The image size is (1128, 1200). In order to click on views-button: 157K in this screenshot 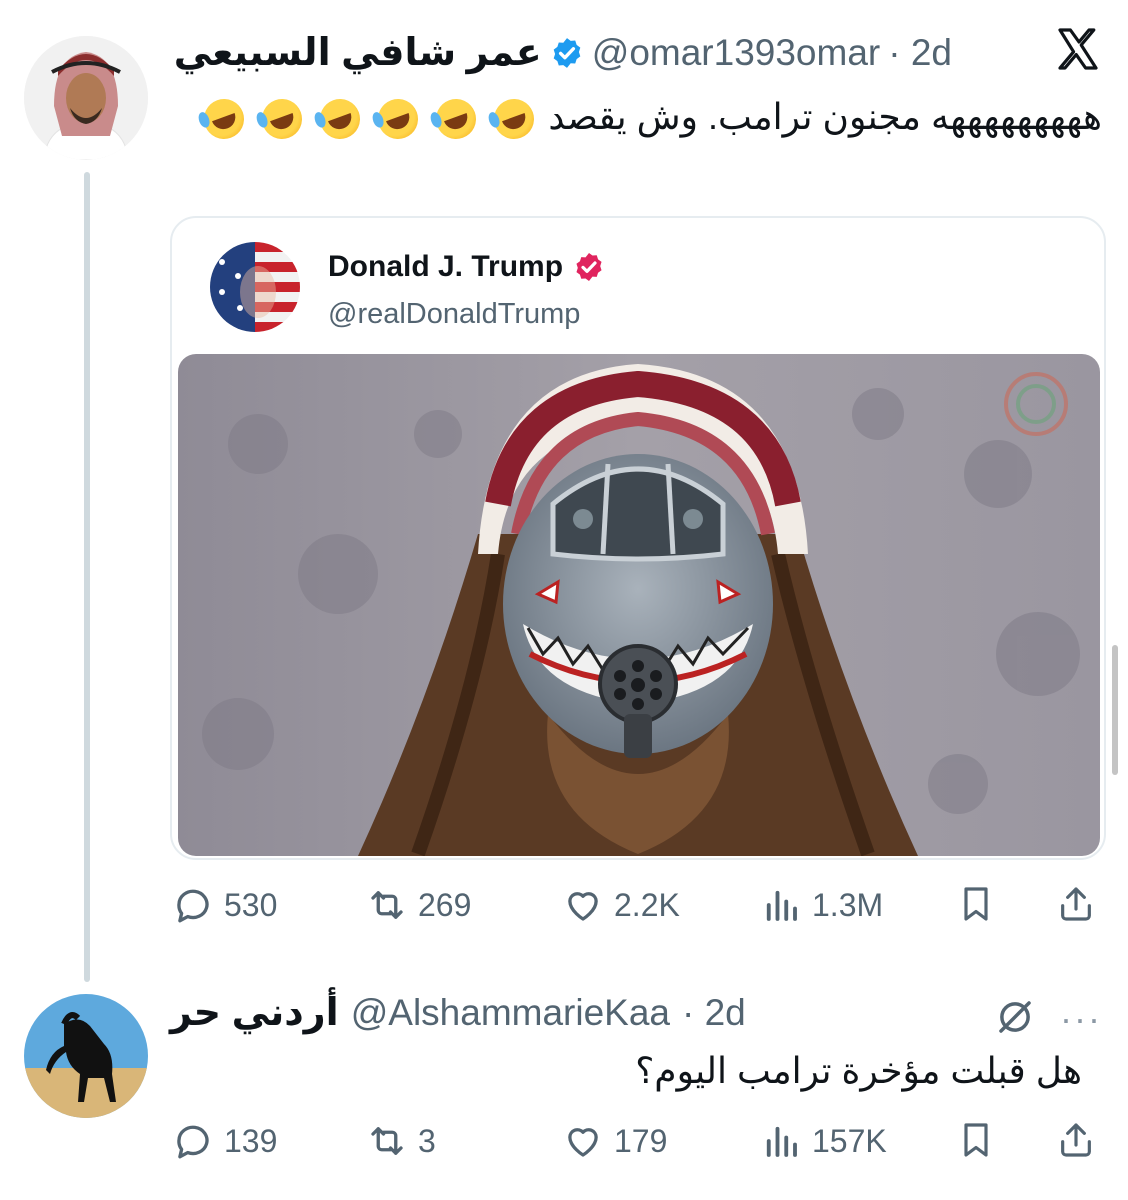, I will do `click(823, 1141)`.